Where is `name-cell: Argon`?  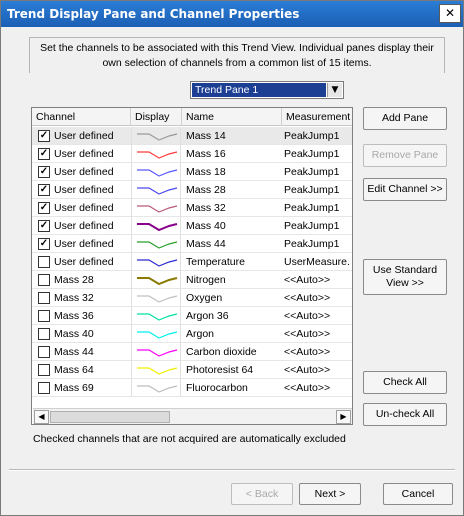
name-cell: Argon is located at coordinates (200, 334).